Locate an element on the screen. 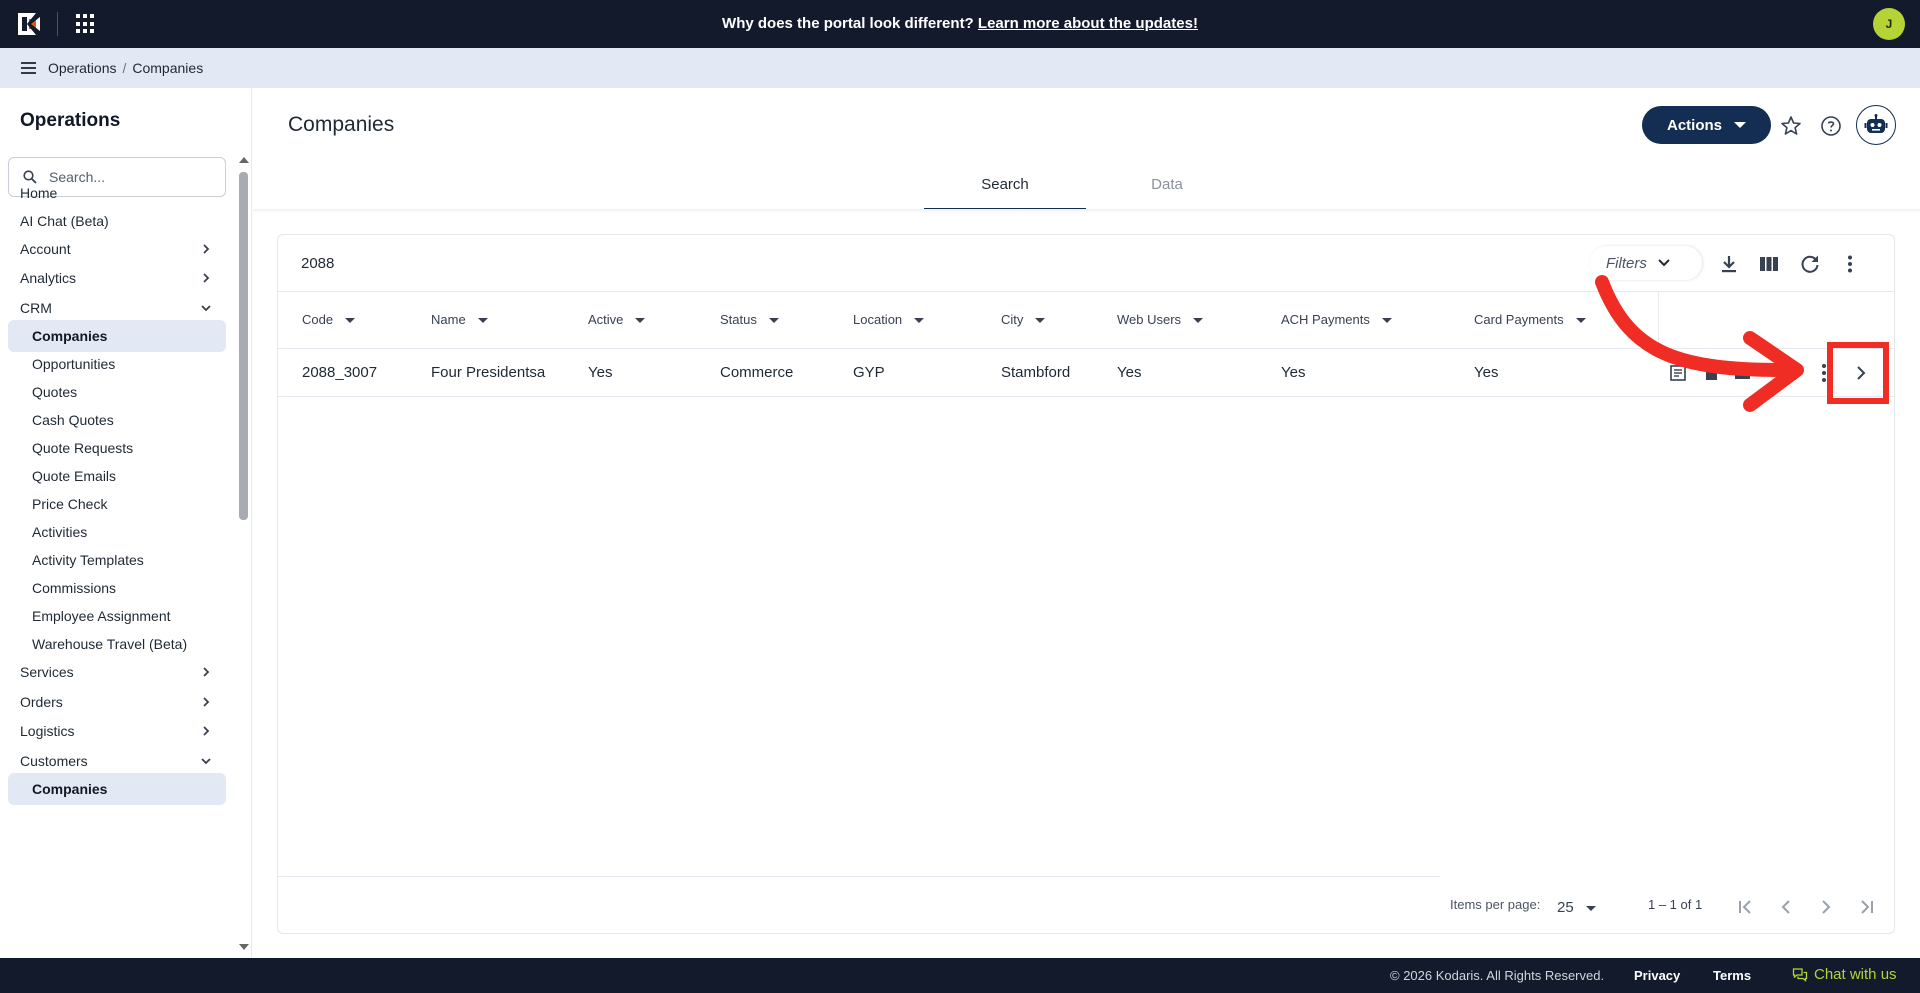 This screenshot has height=993, width=1920. column-label: Active is located at coordinates (606, 319).